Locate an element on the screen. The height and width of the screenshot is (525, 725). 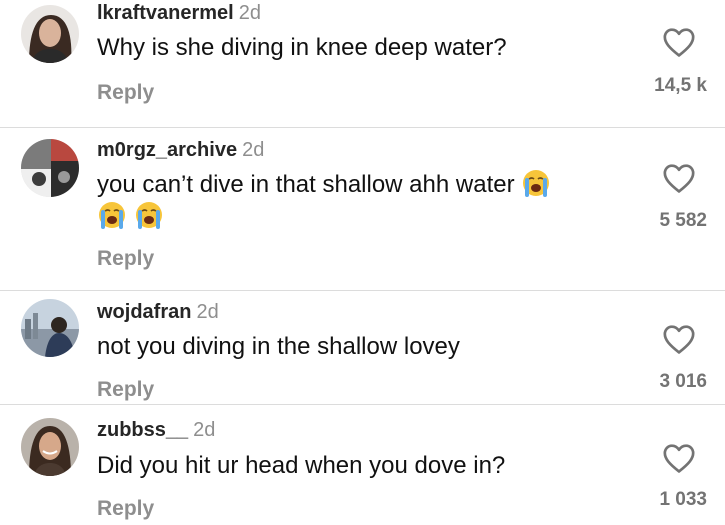
like-count: 3 016 is located at coordinates (683, 381).